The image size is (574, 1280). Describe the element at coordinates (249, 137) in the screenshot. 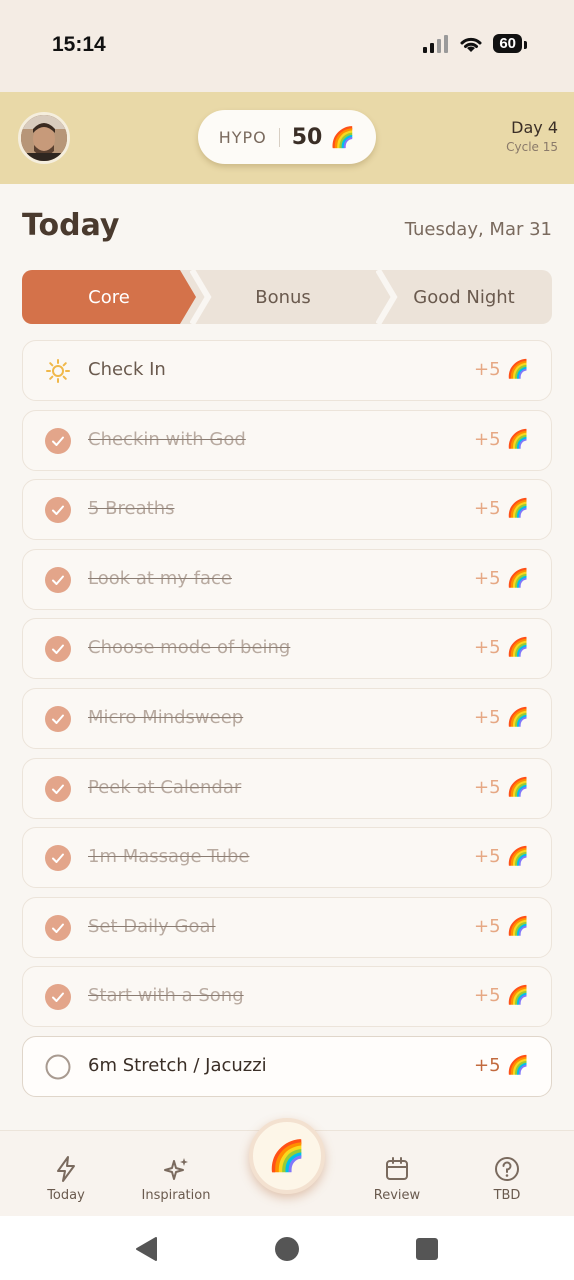

I see `hypo-label: HYPO` at that location.